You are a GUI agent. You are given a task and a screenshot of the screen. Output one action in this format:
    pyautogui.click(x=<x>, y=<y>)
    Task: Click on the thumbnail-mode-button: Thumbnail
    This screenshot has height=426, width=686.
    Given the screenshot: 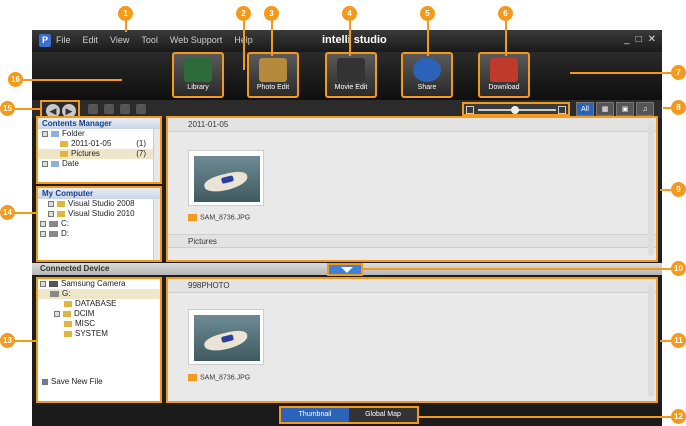 What is the action you would take?
    pyautogui.click(x=315, y=415)
    